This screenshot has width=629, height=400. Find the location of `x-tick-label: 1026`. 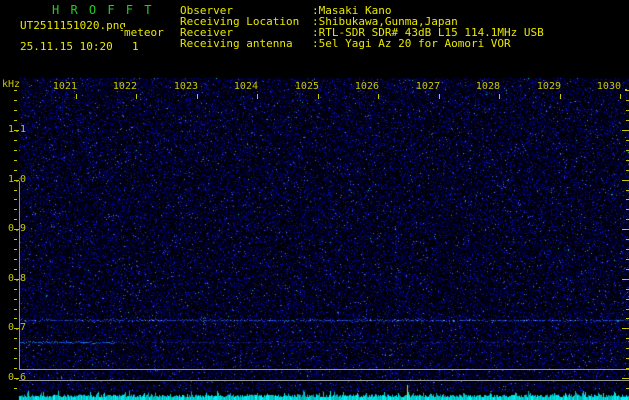

x-tick-label: 1026 is located at coordinates (366, 86).